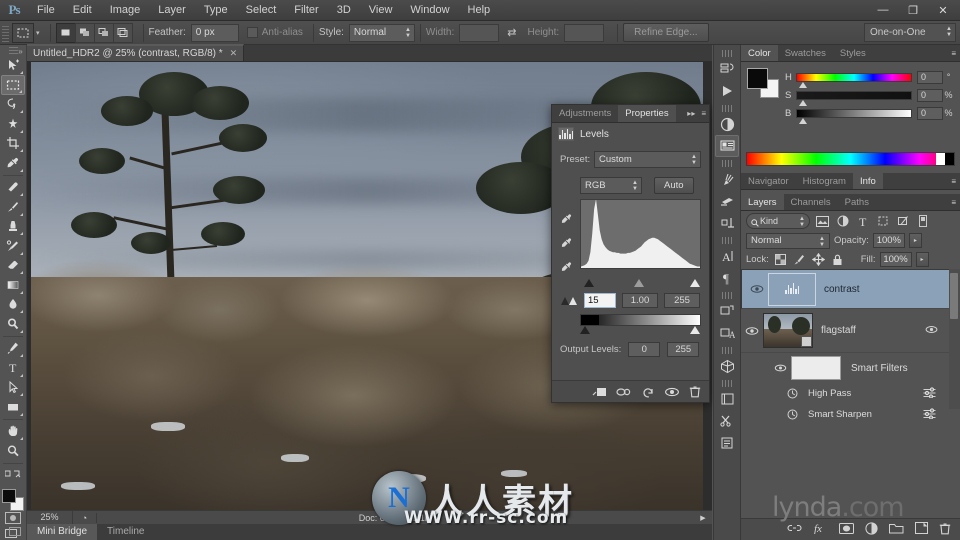 The height and width of the screenshot is (540, 960). I want to click on properties-panel-icon, so click(727, 146).